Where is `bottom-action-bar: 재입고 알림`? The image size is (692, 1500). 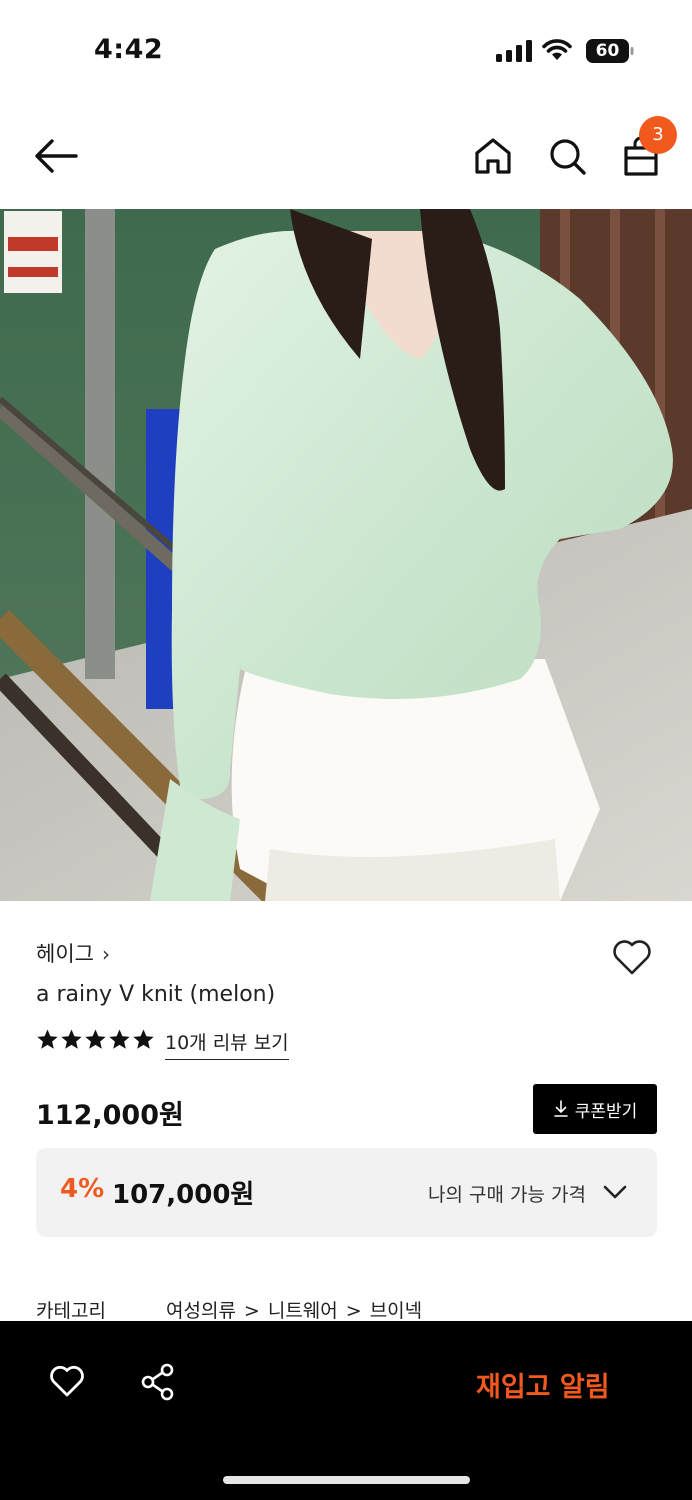
bottom-action-bar: 재입고 알림 is located at coordinates (346, 1410).